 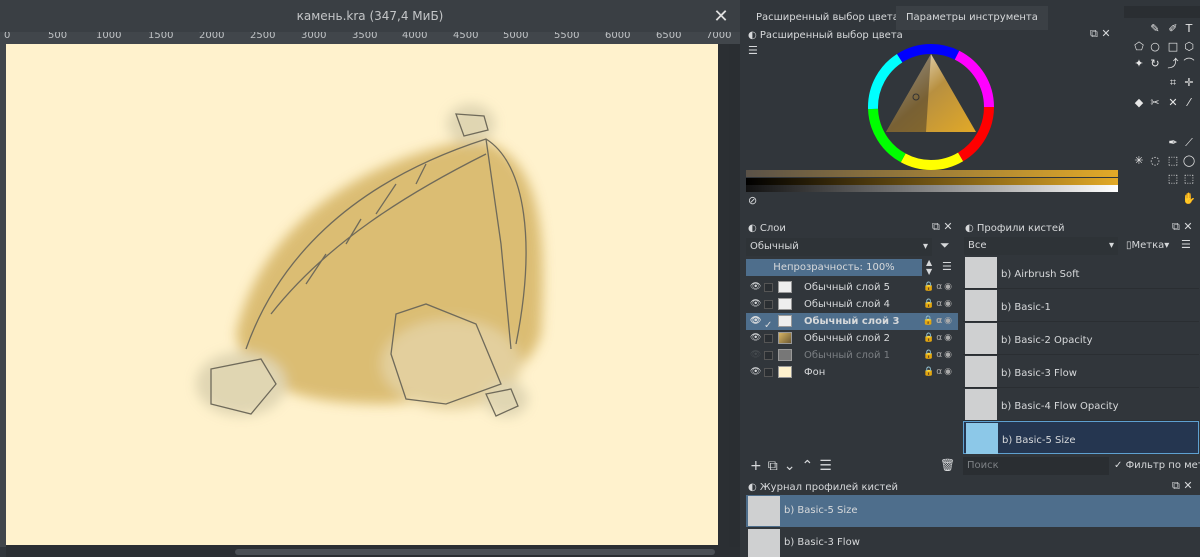 I want to click on clear-color-icon: ⊘, so click(x=752, y=200).